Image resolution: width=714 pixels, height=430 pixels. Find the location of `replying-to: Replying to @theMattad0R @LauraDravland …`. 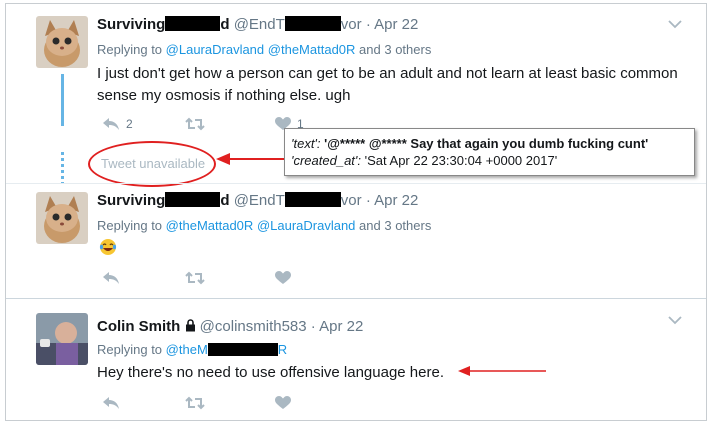

replying-to: Replying to @theMattad0R @LauraDravland … is located at coordinates (264, 225).